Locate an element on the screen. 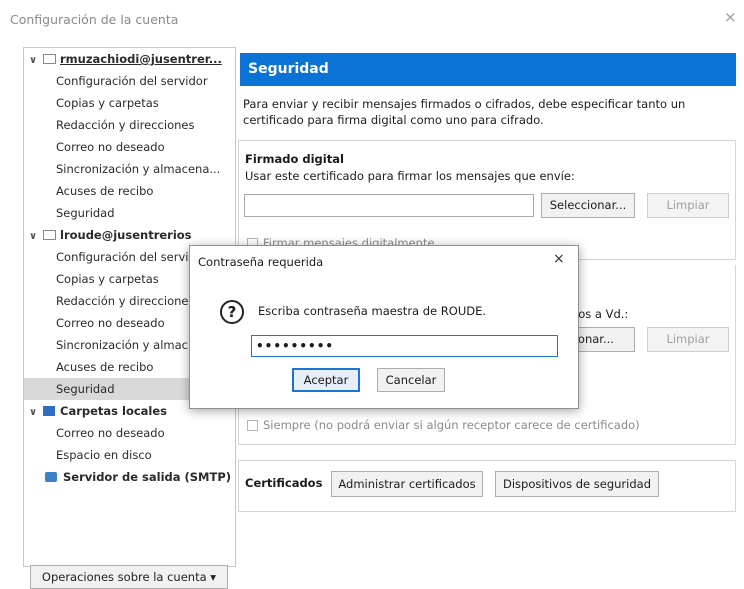  tree-item-disk-space: Espacio en disco is located at coordinates (104, 455).